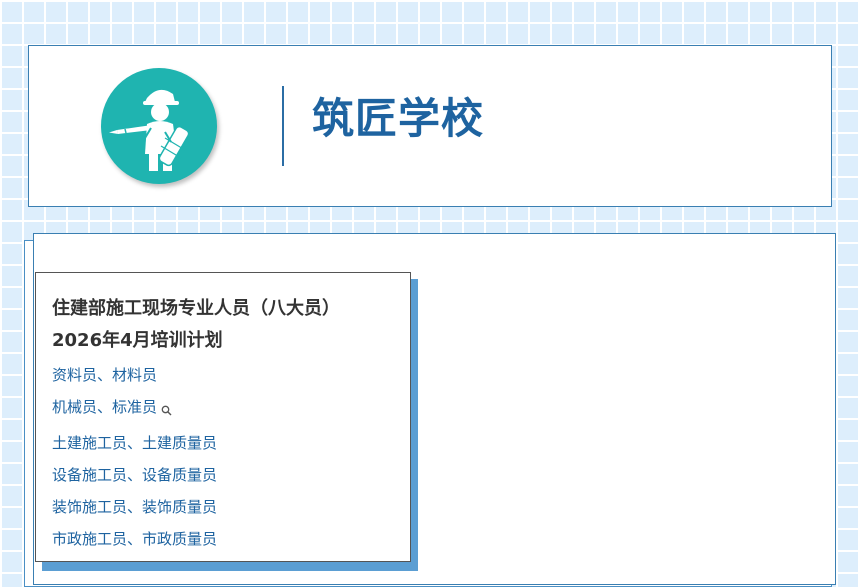 This screenshot has height=587, width=859. Describe the element at coordinates (398, 118) in the screenshot. I see `school-name: 筑匠学校` at that location.